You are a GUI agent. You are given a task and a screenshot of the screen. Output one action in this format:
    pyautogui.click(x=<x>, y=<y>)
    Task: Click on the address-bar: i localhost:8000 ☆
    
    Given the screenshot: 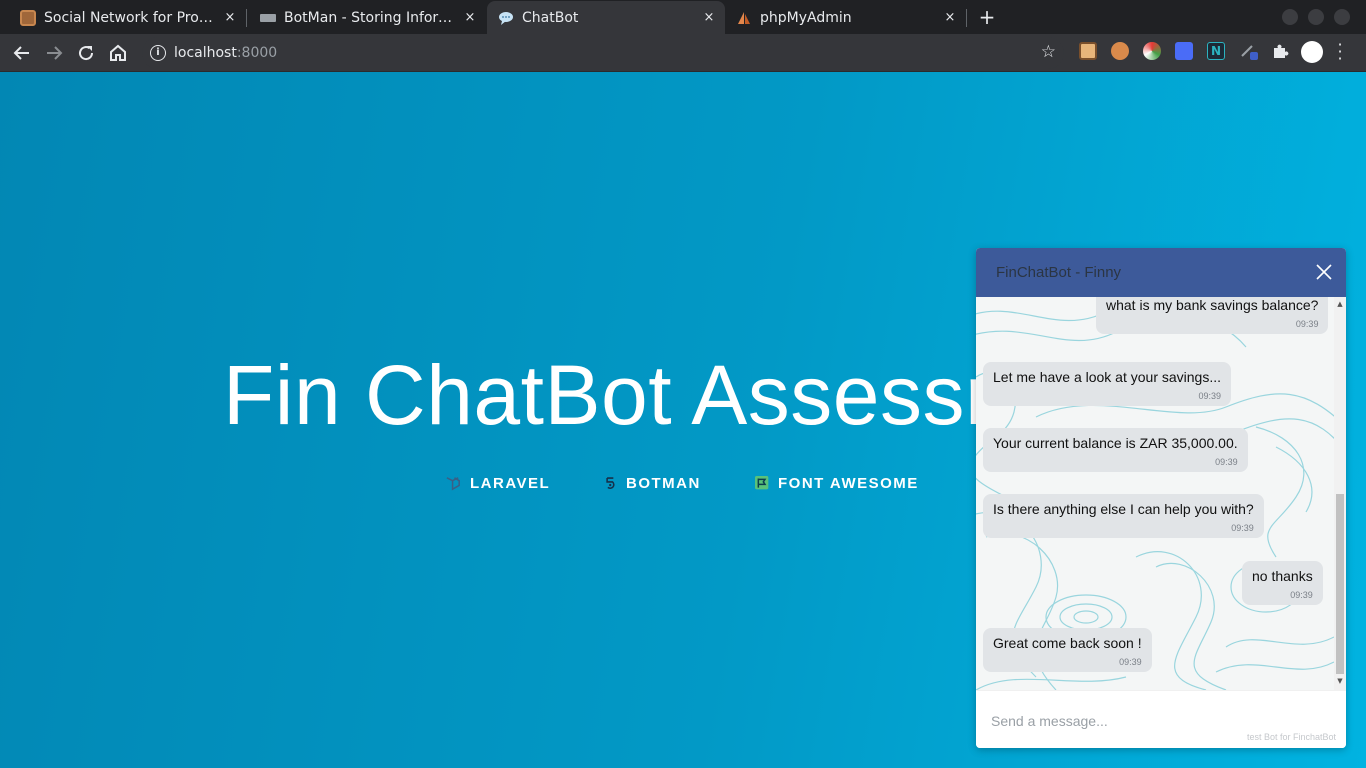 What is the action you would take?
    pyautogui.click(x=603, y=53)
    